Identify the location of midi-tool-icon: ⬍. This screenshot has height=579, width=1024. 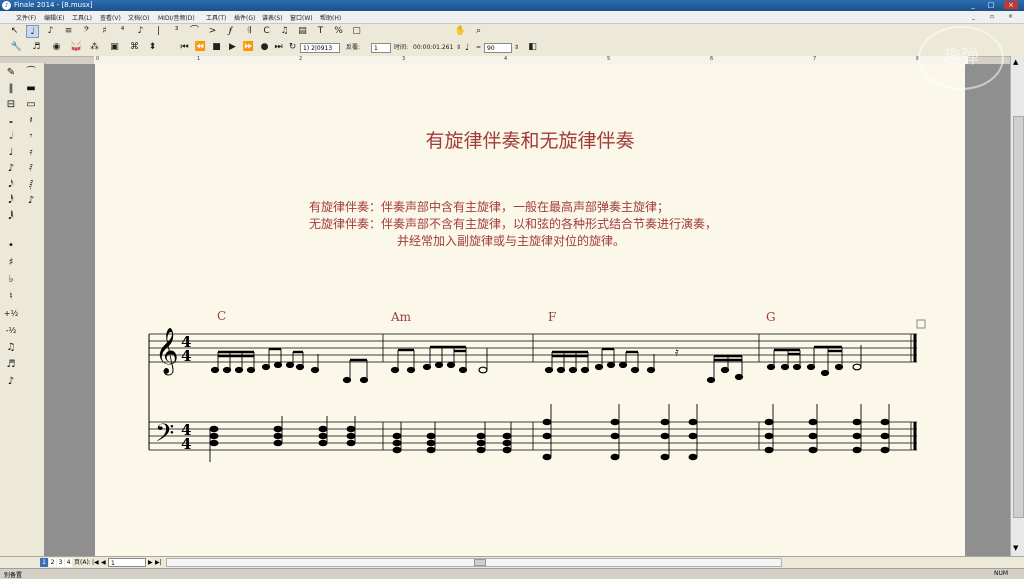
(152, 47).